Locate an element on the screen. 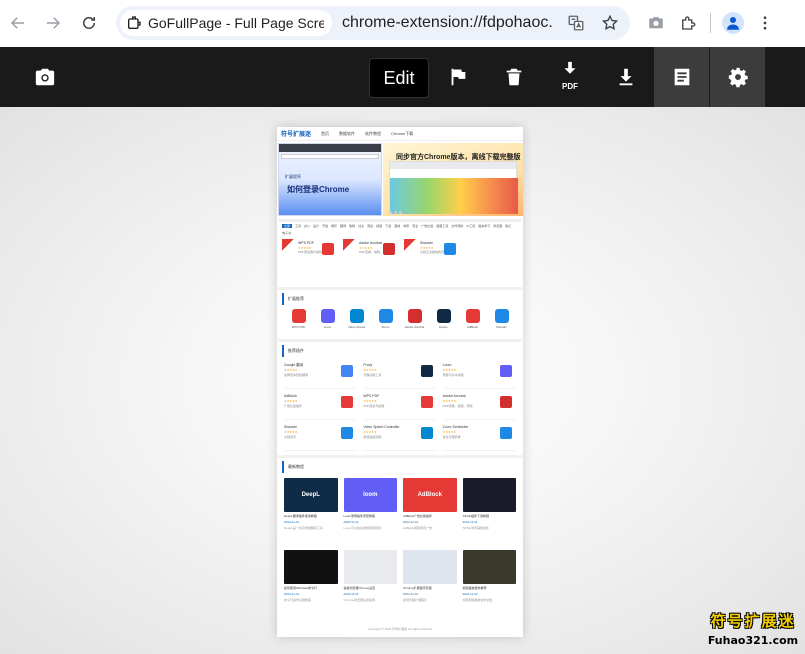 The height and width of the screenshot is (654, 805). tag-item: 全部 is located at coordinates (287, 226).